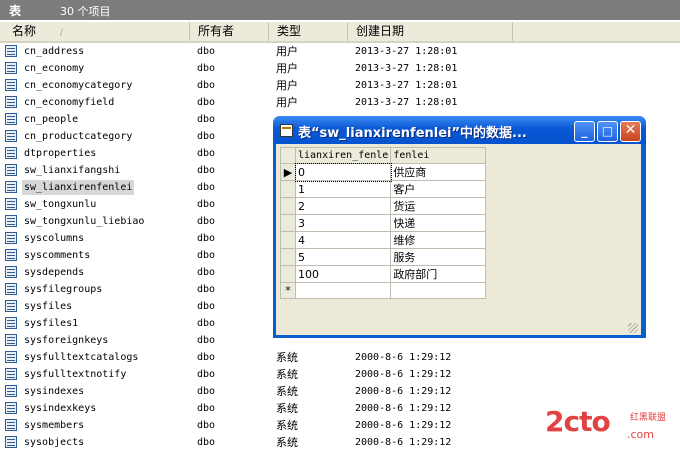  What do you see at coordinates (54, 272) in the screenshot?
I see `row-name: sysdepends` at bounding box center [54, 272].